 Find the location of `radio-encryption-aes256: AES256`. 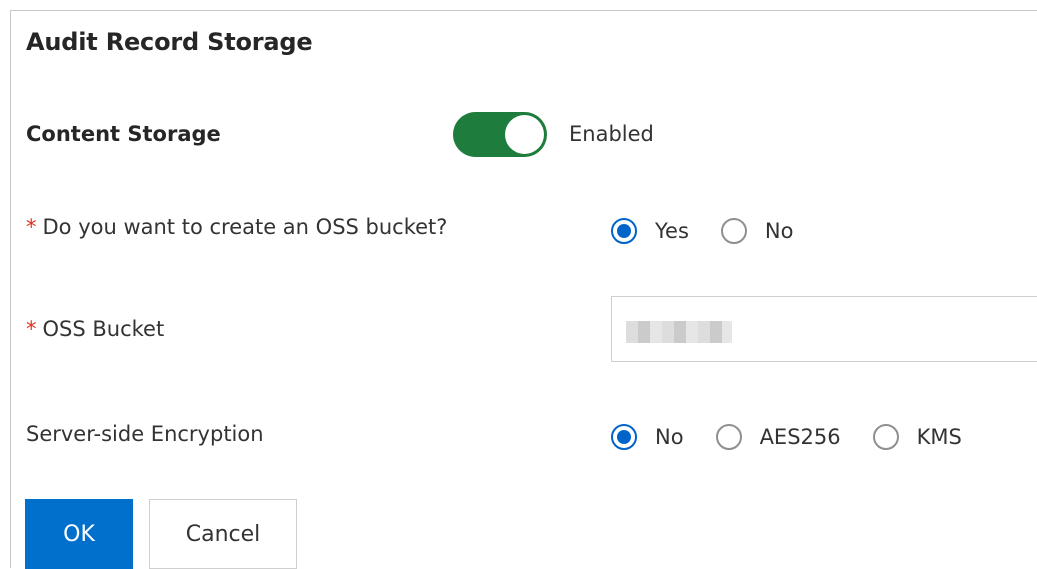

radio-encryption-aes256: AES256 is located at coordinates (778, 437).